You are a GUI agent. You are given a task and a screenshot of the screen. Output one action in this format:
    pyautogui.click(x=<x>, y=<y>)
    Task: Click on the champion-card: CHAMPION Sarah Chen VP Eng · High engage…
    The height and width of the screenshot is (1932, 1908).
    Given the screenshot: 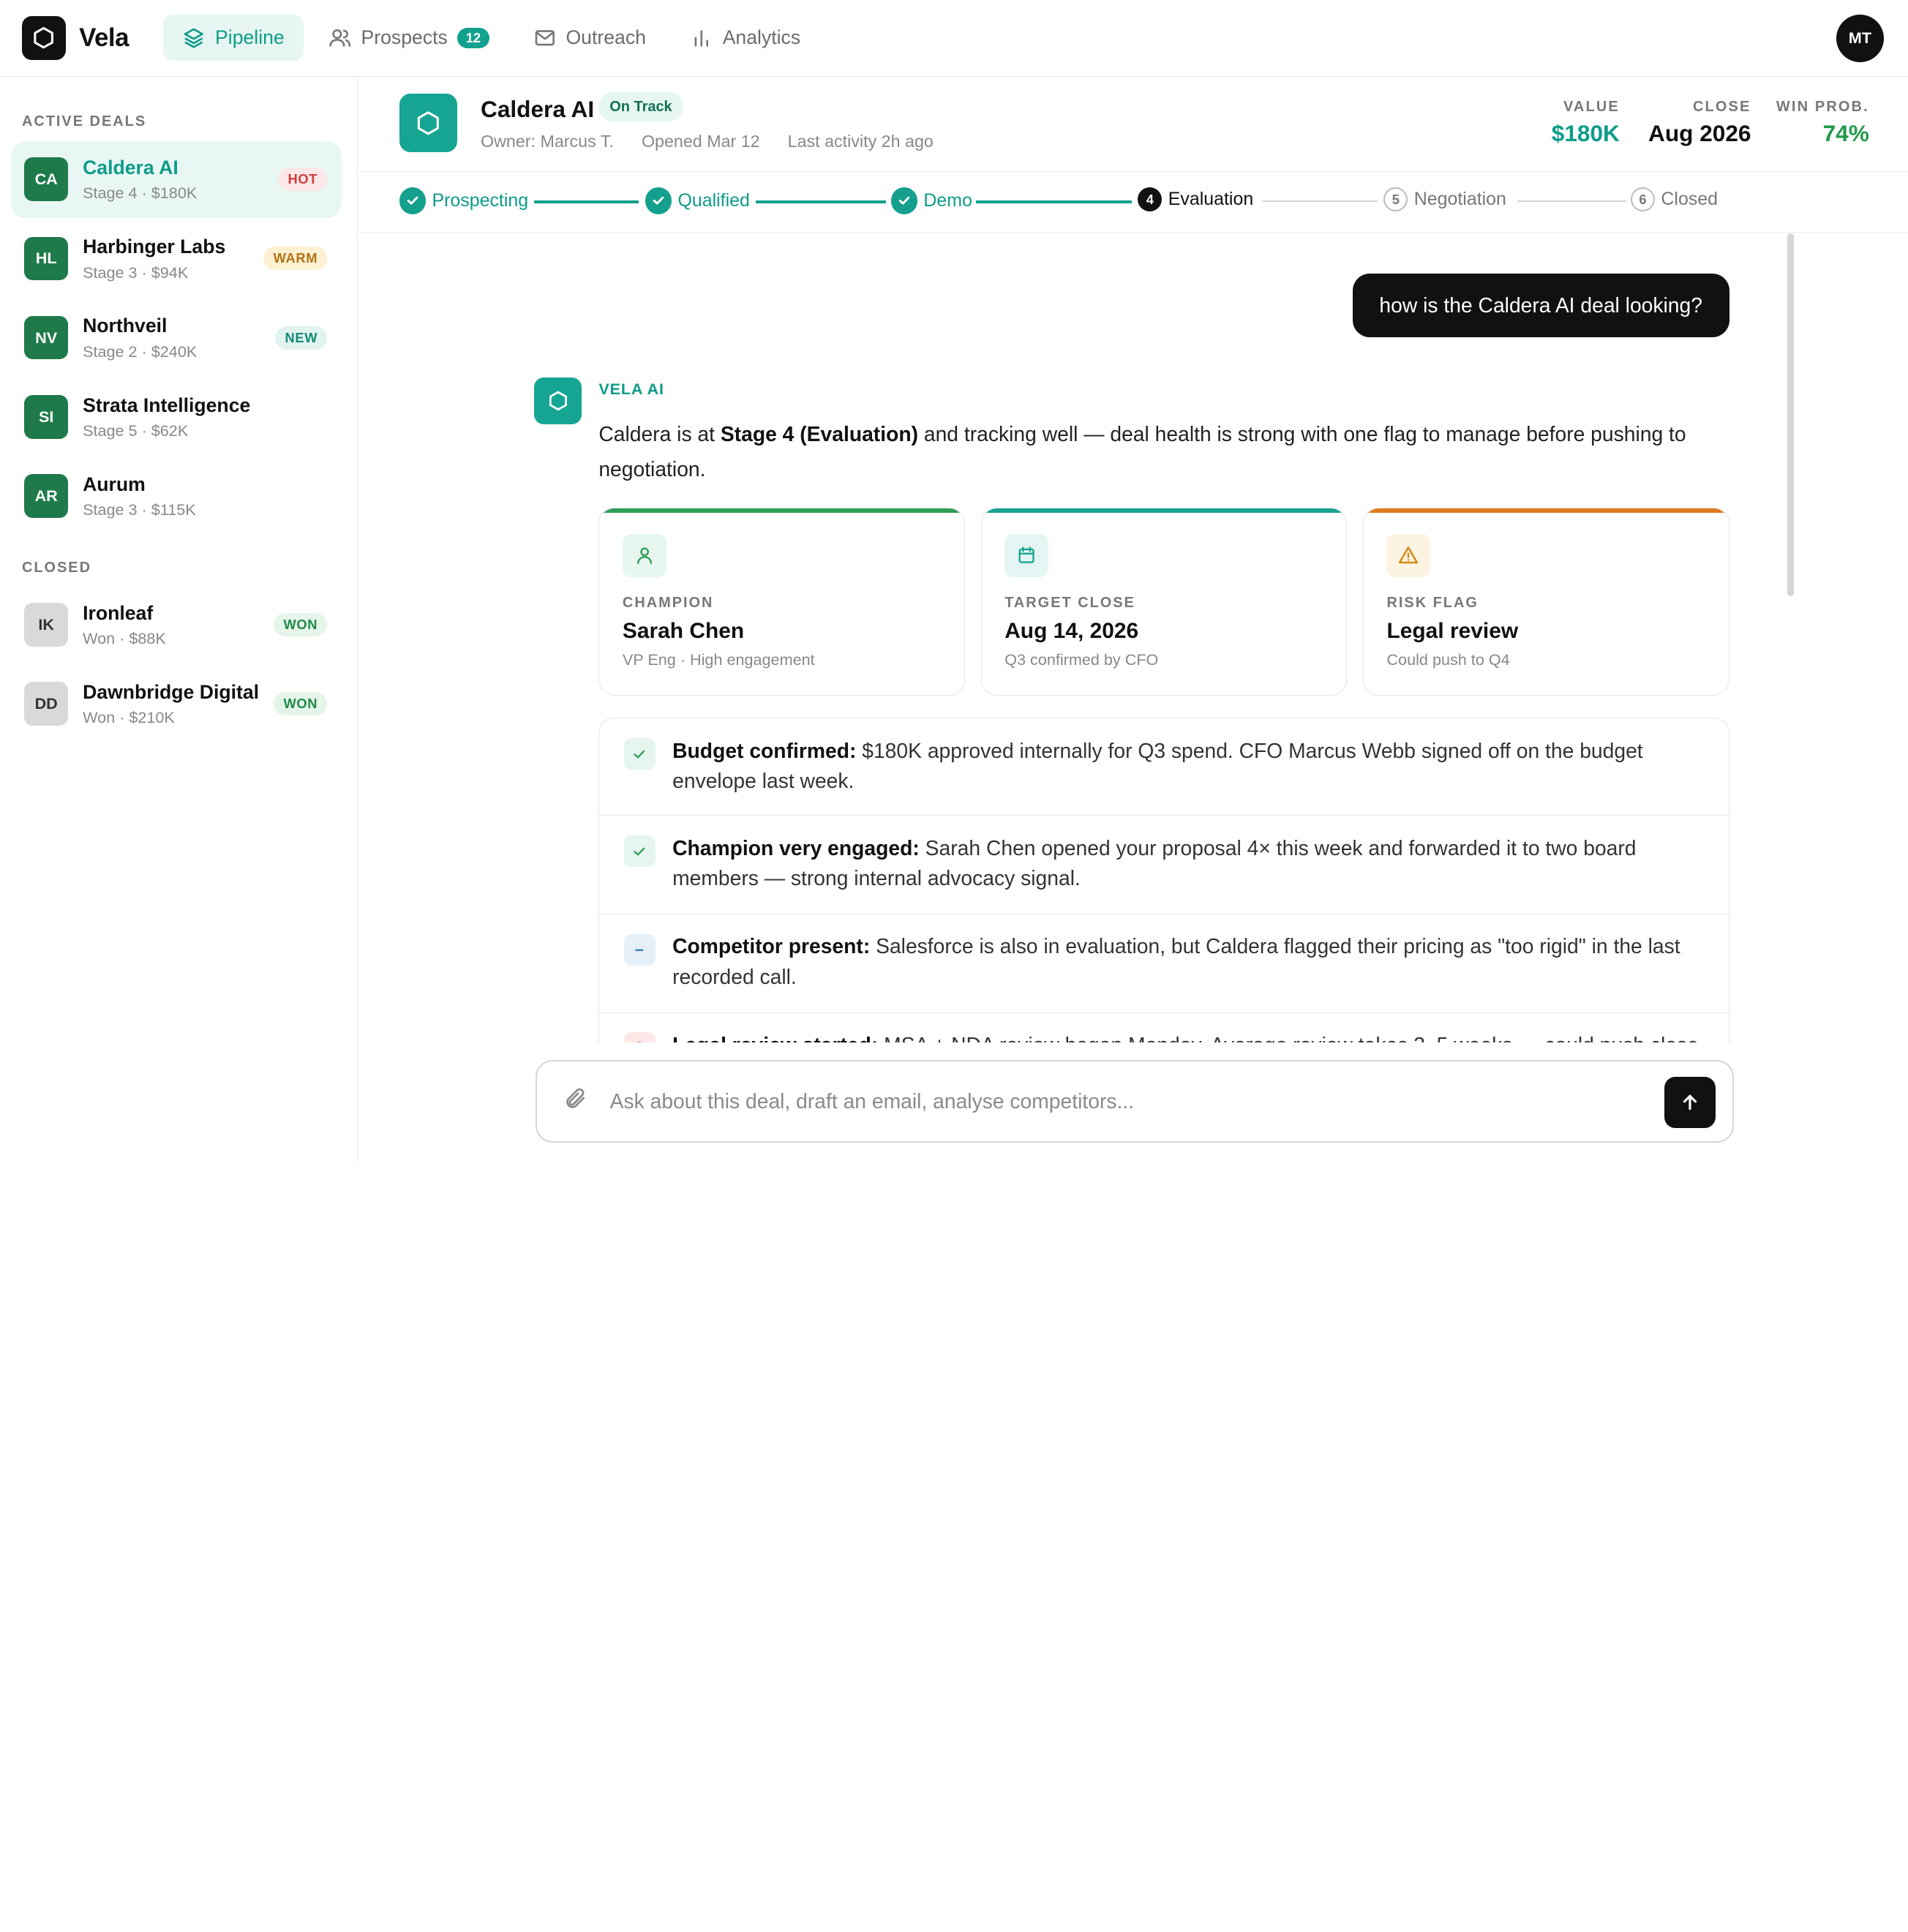 What is the action you would take?
    pyautogui.click(x=782, y=601)
    